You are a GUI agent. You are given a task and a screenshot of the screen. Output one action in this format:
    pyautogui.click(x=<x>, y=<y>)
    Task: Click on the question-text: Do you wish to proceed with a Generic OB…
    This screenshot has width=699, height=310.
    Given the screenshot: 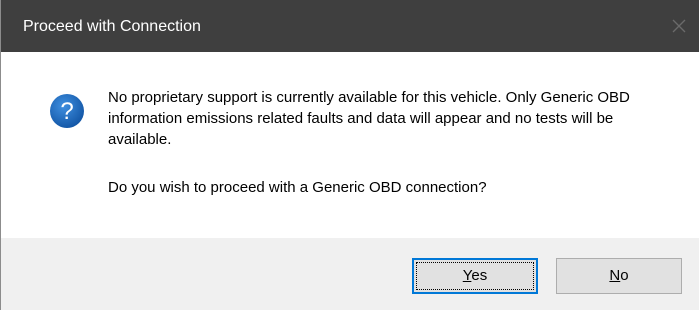 What is the action you would take?
    pyautogui.click(x=297, y=187)
    